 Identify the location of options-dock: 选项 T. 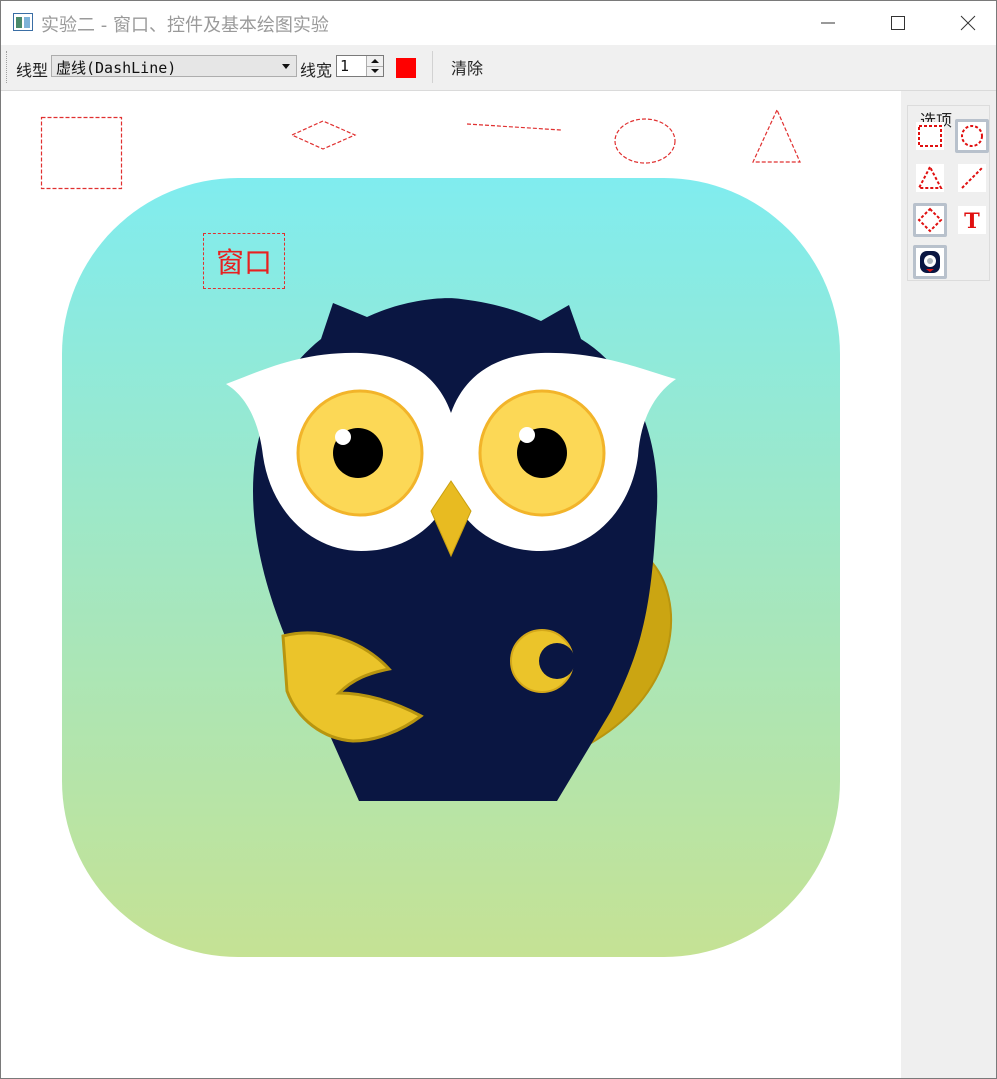
(948, 584).